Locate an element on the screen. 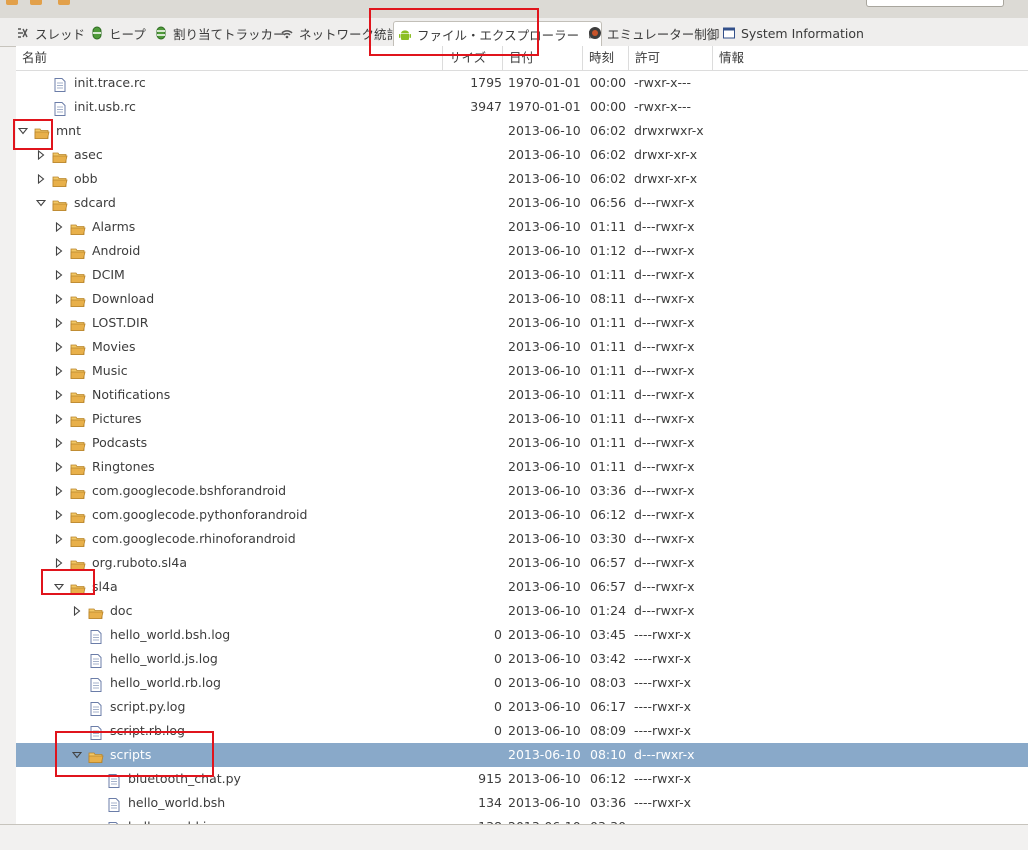 The height and width of the screenshot is (850, 1028). table-row: init.usb.rc 3947 1970-01-01 00:00 -rwxr-x--- is located at coordinates (522, 107).